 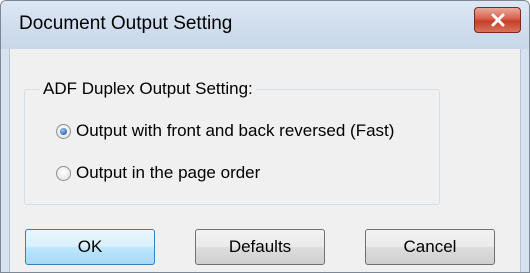 I want to click on radio-front-back-reversed, so click(x=63, y=131).